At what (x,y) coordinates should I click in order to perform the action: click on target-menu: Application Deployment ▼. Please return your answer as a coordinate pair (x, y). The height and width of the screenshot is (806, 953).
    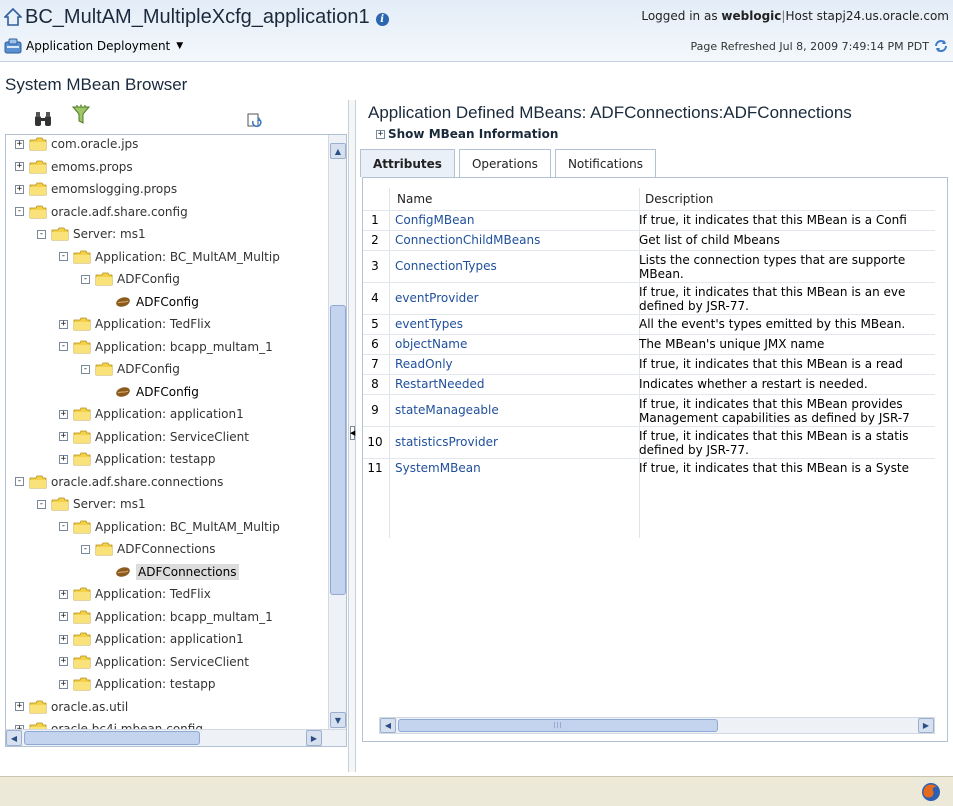
    Looking at the image, I should click on (93, 46).